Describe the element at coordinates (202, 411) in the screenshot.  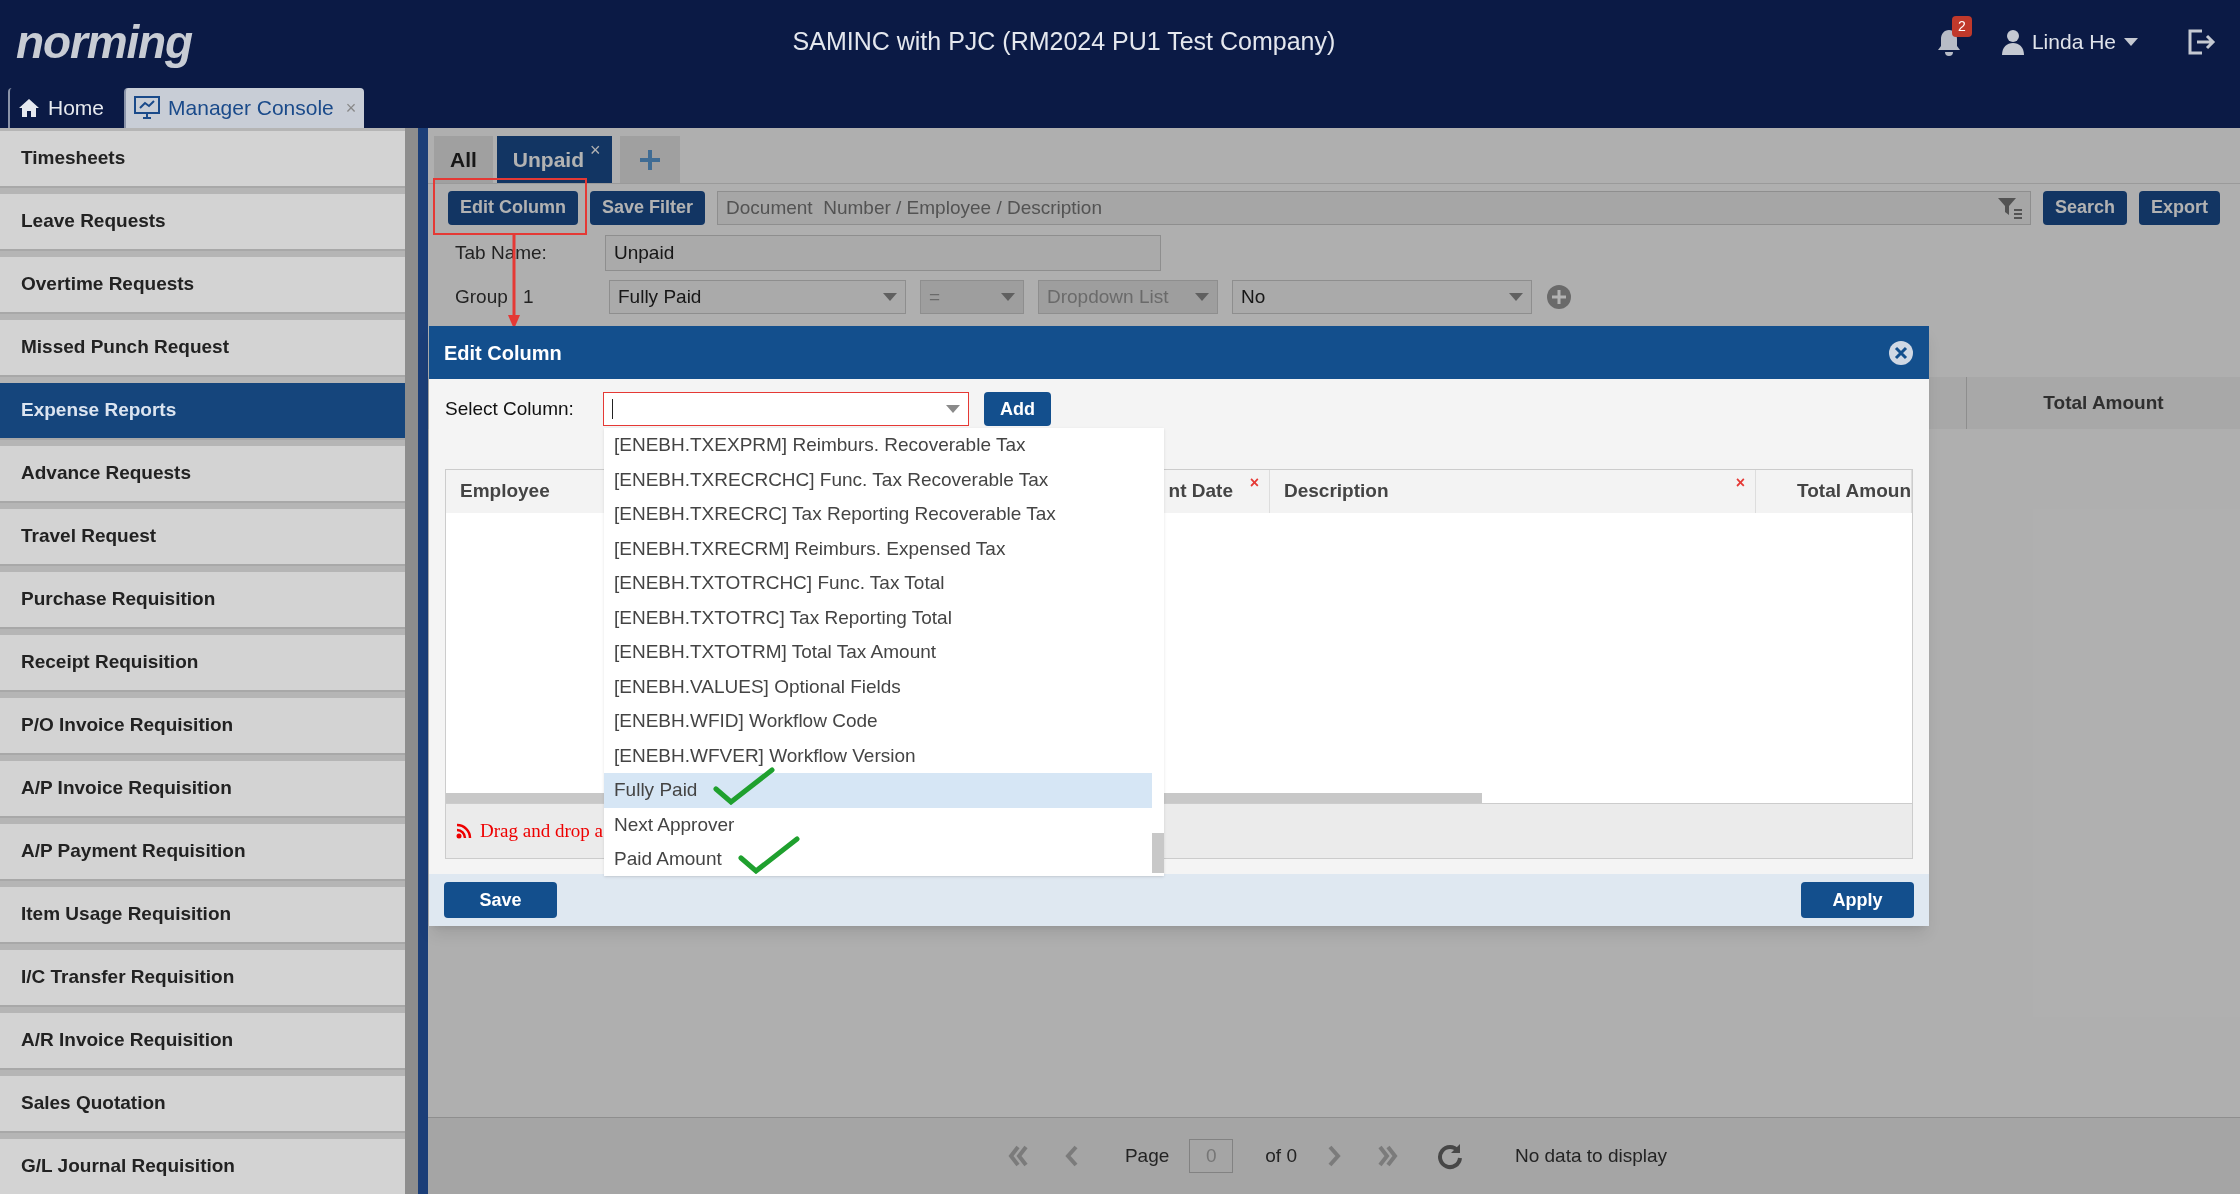
I see `sidebar-item: Expense Reports` at that location.